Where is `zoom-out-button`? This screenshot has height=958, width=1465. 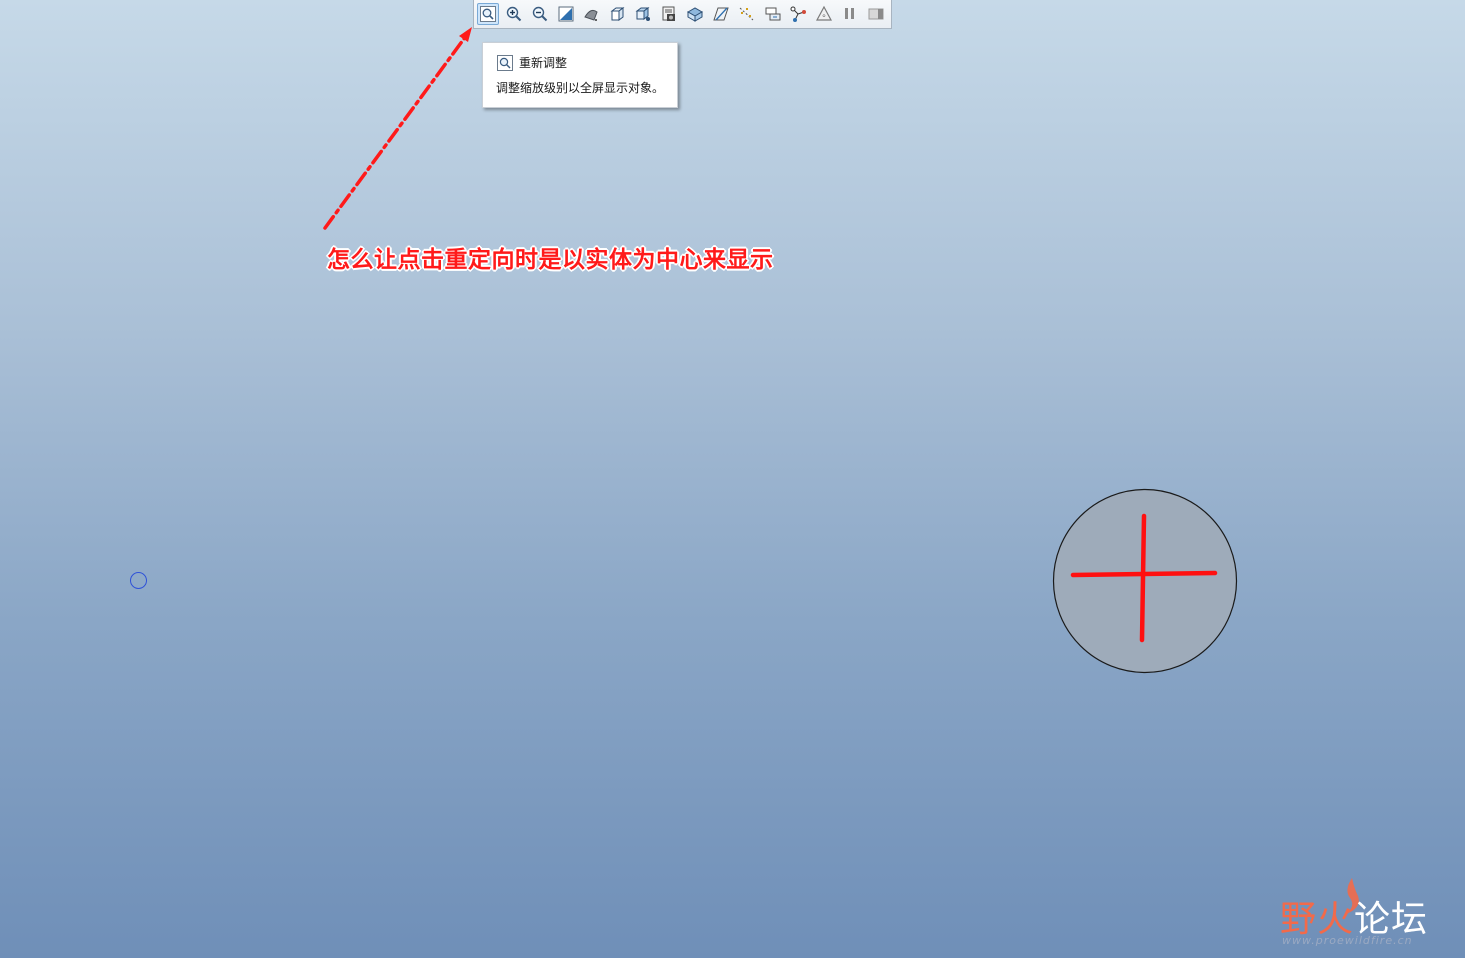 zoom-out-button is located at coordinates (540, 14).